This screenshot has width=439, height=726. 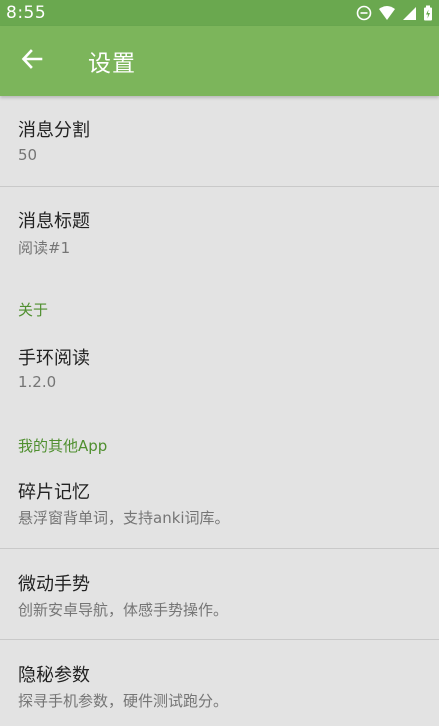 I want to click on pref-message-title: 消息标题 阅读#1, so click(x=219, y=231).